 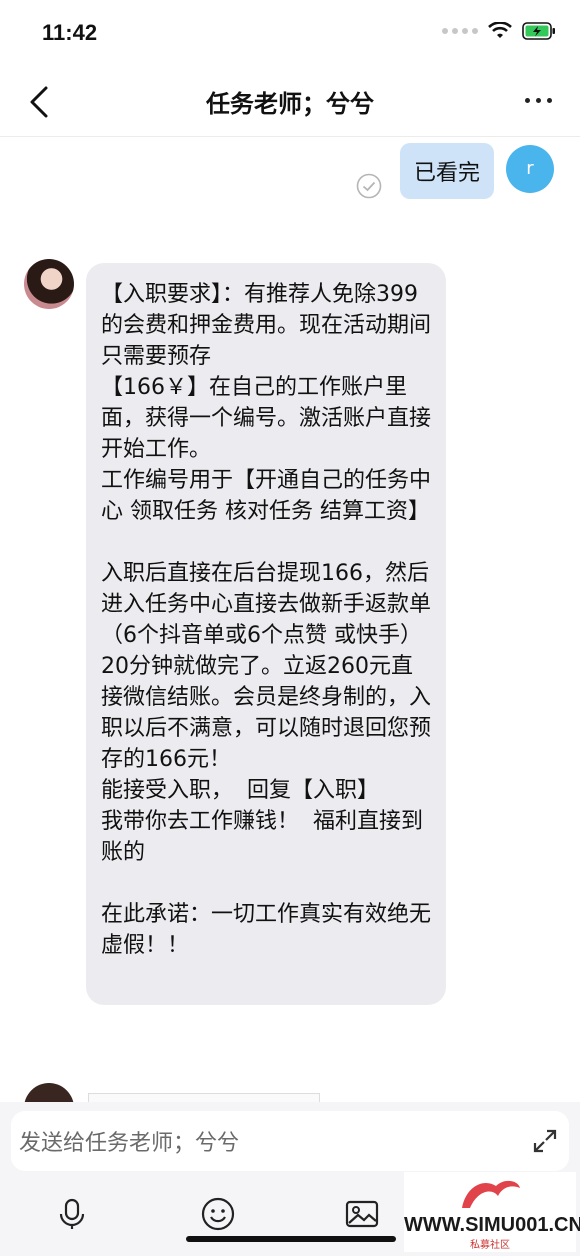 What do you see at coordinates (446, 171) in the screenshot?
I see `my-message-bubble: 已看完` at bounding box center [446, 171].